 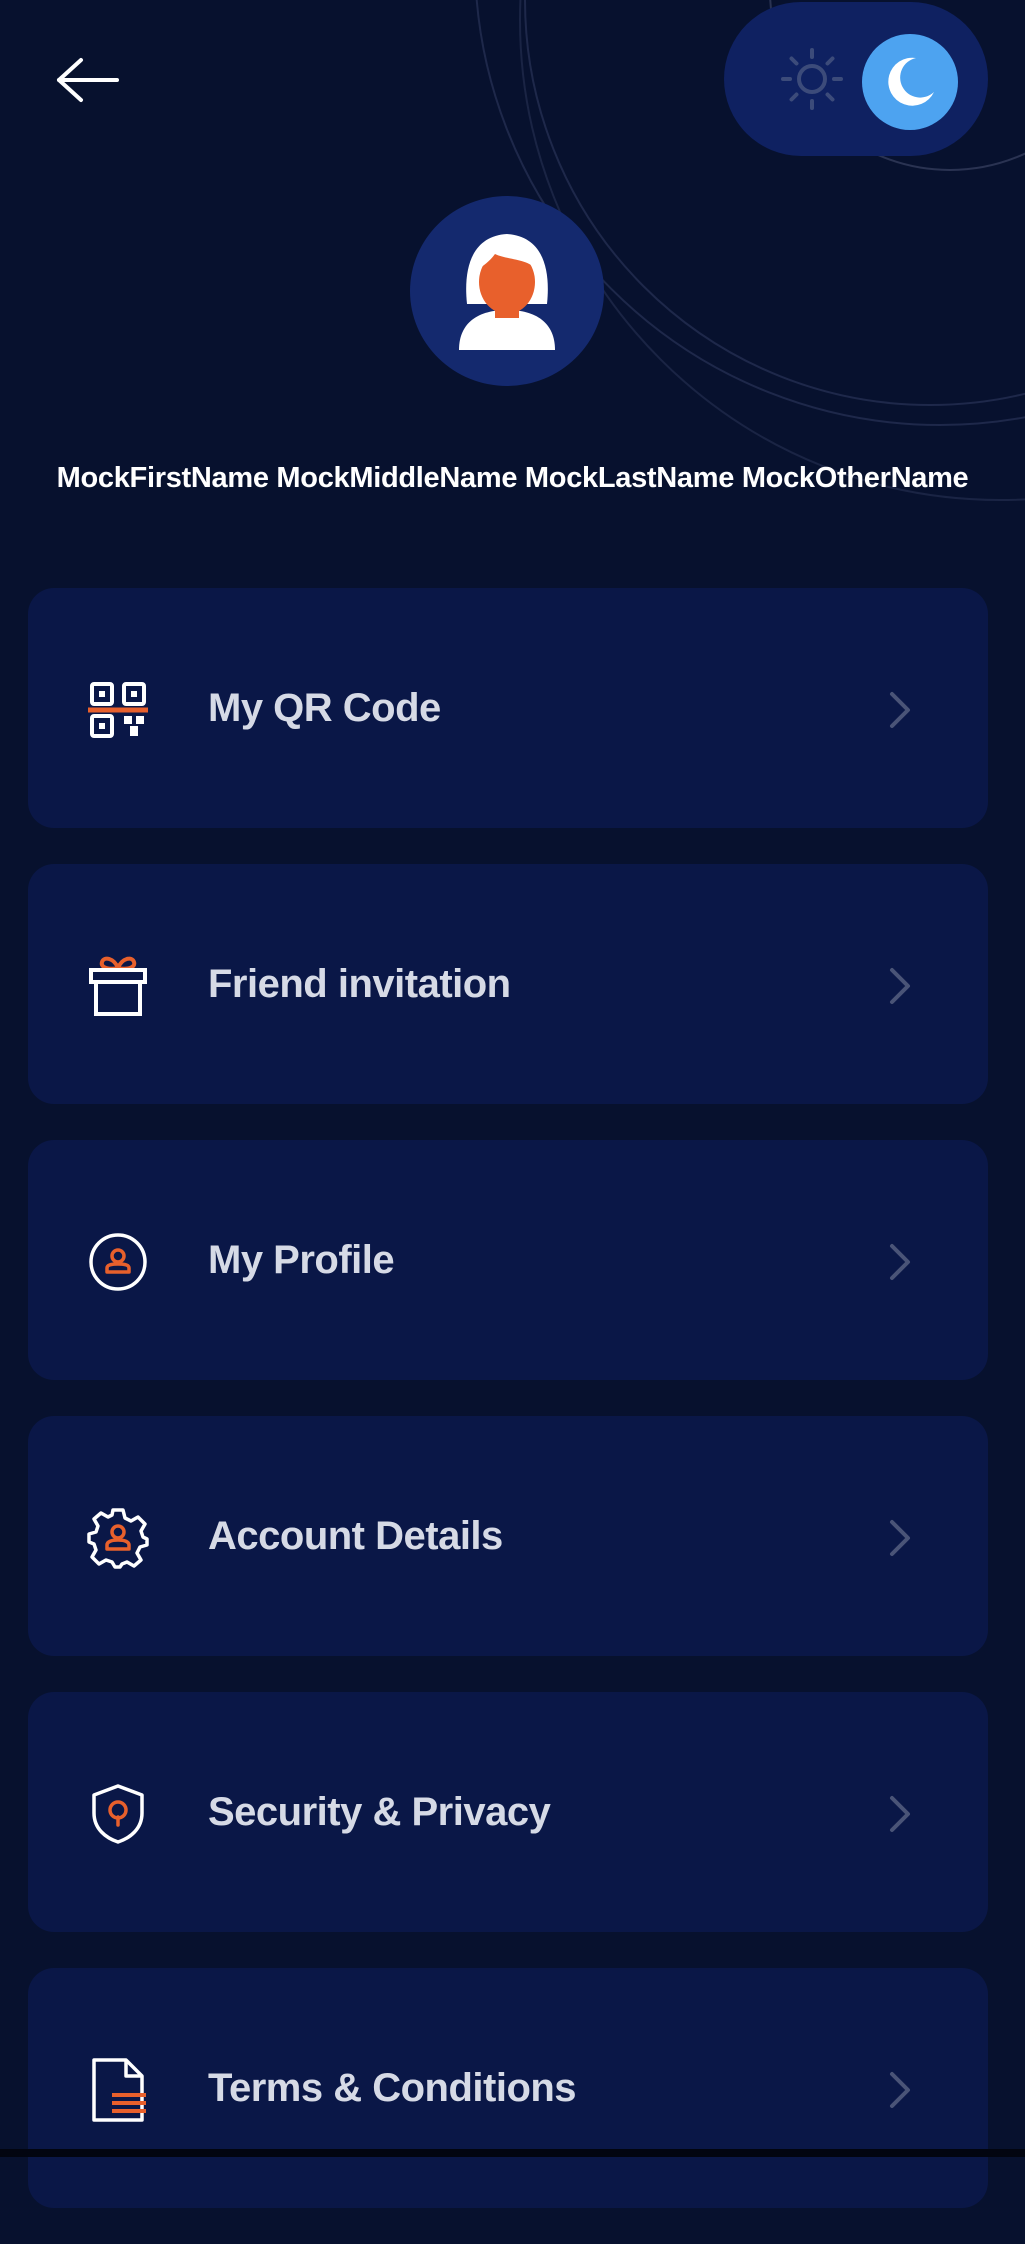 What do you see at coordinates (118, 1814) in the screenshot?
I see `shield-lock-icon` at bounding box center [118, 1814].